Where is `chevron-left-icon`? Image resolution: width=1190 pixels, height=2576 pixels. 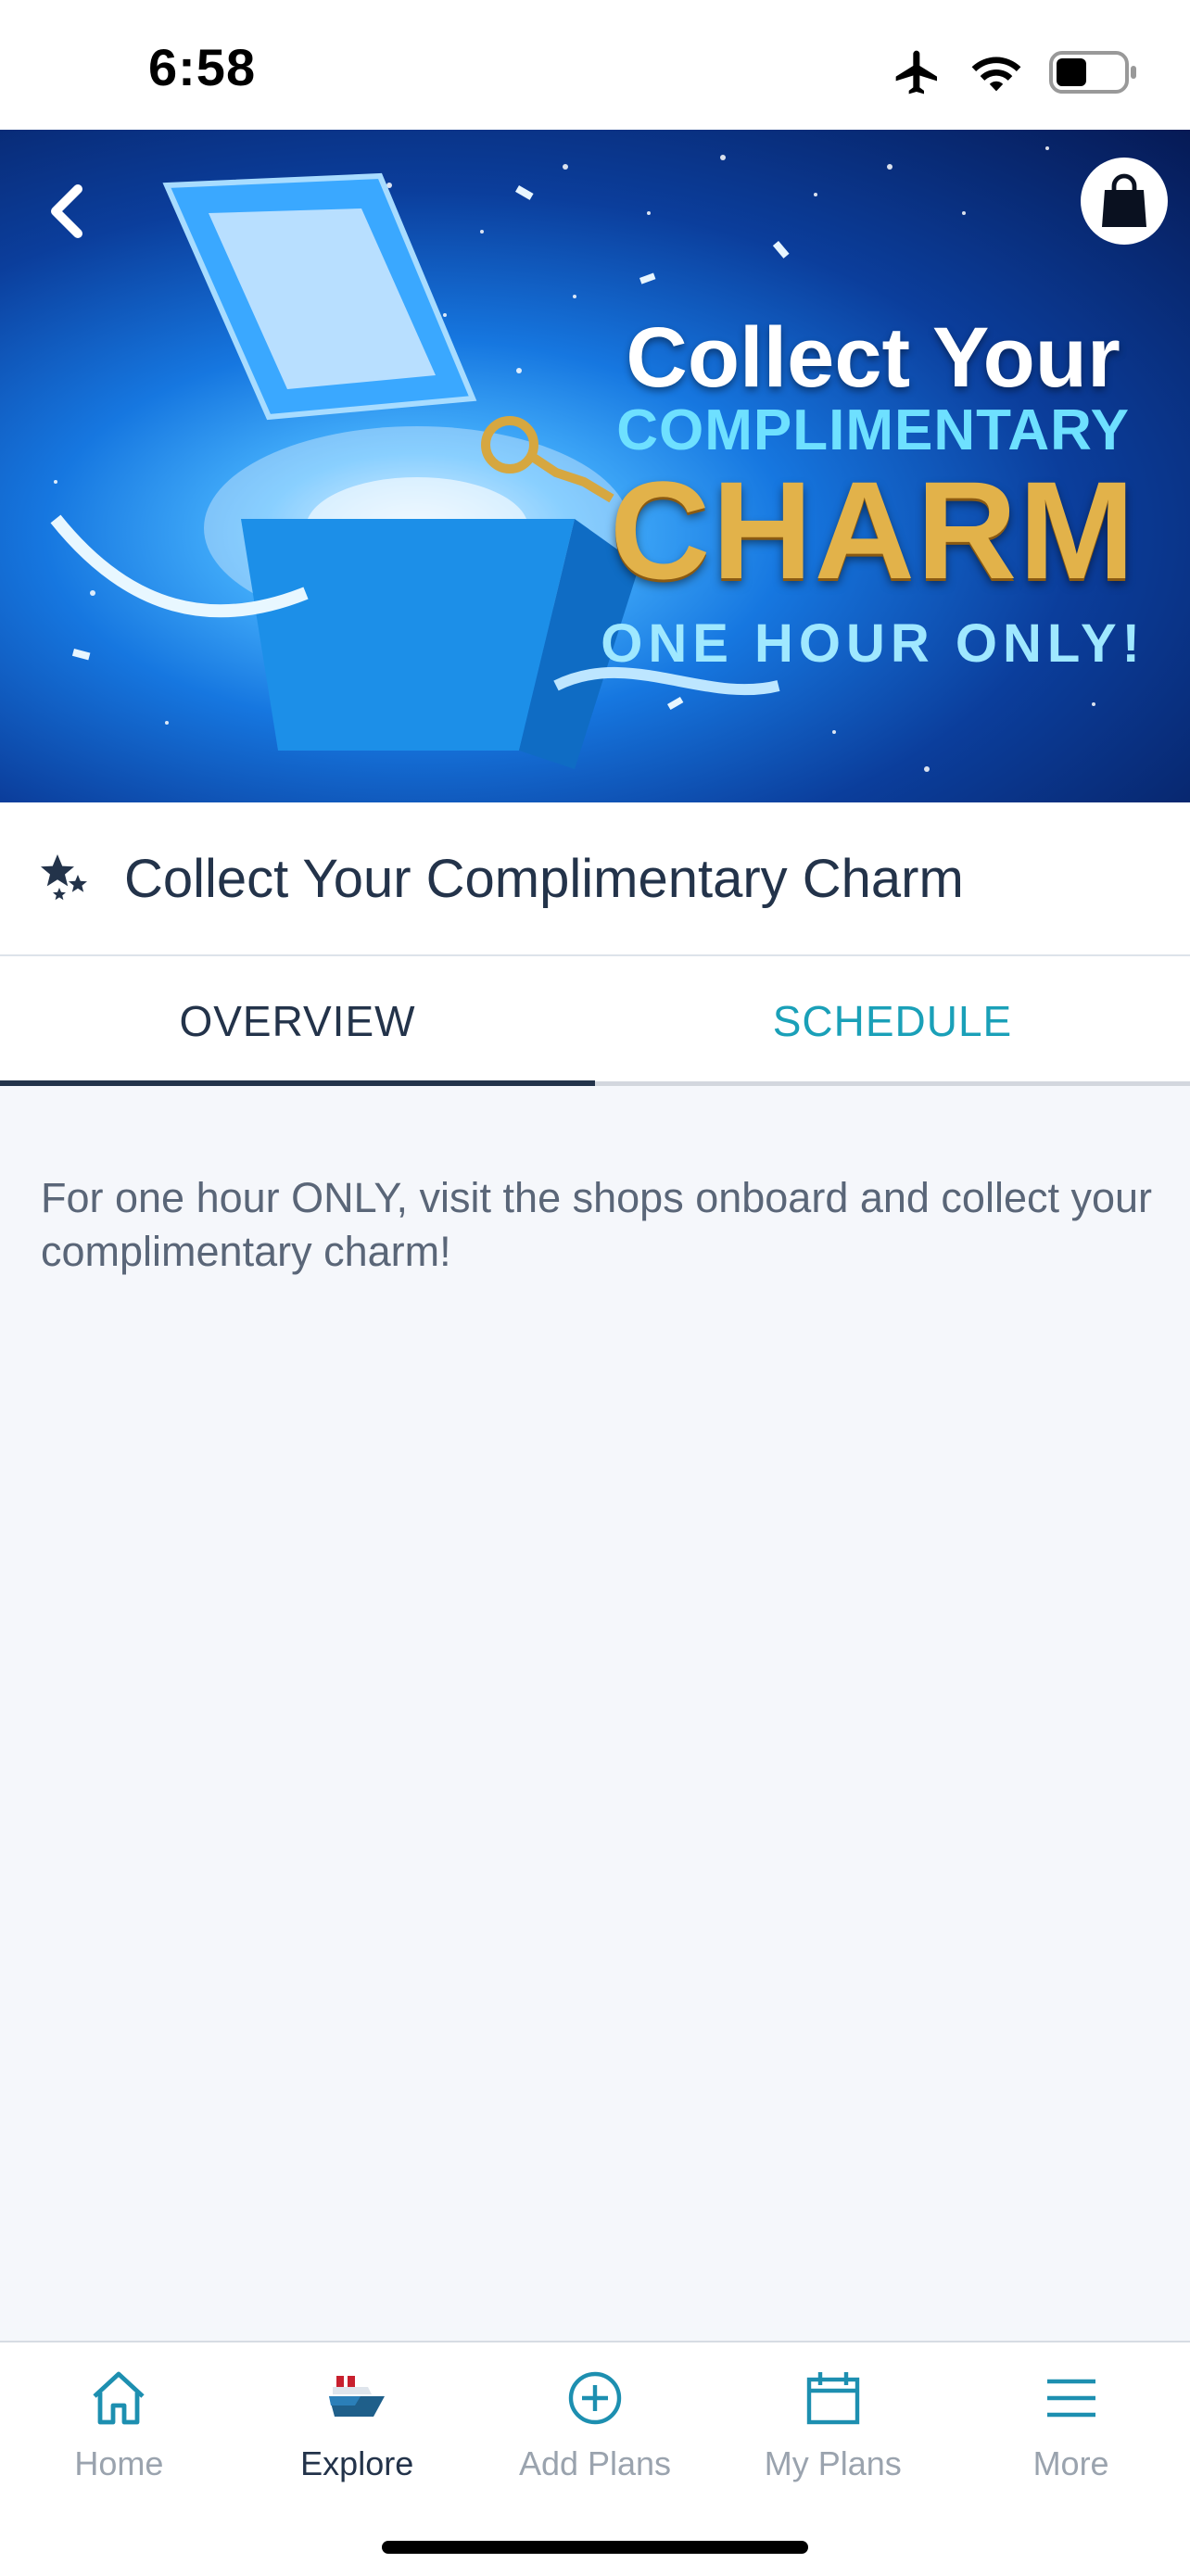 chevron-left-icon is located at coordinates (66, 211).